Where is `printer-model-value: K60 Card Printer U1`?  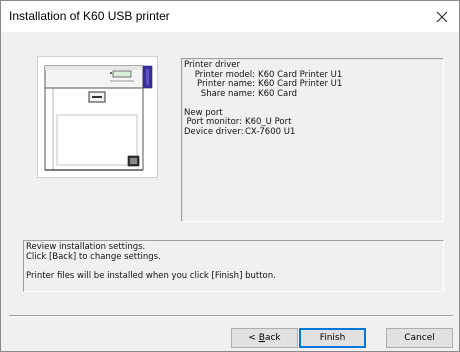
printer-model-value: K60 Card Printer U1 is located at coordinates (300, 74).